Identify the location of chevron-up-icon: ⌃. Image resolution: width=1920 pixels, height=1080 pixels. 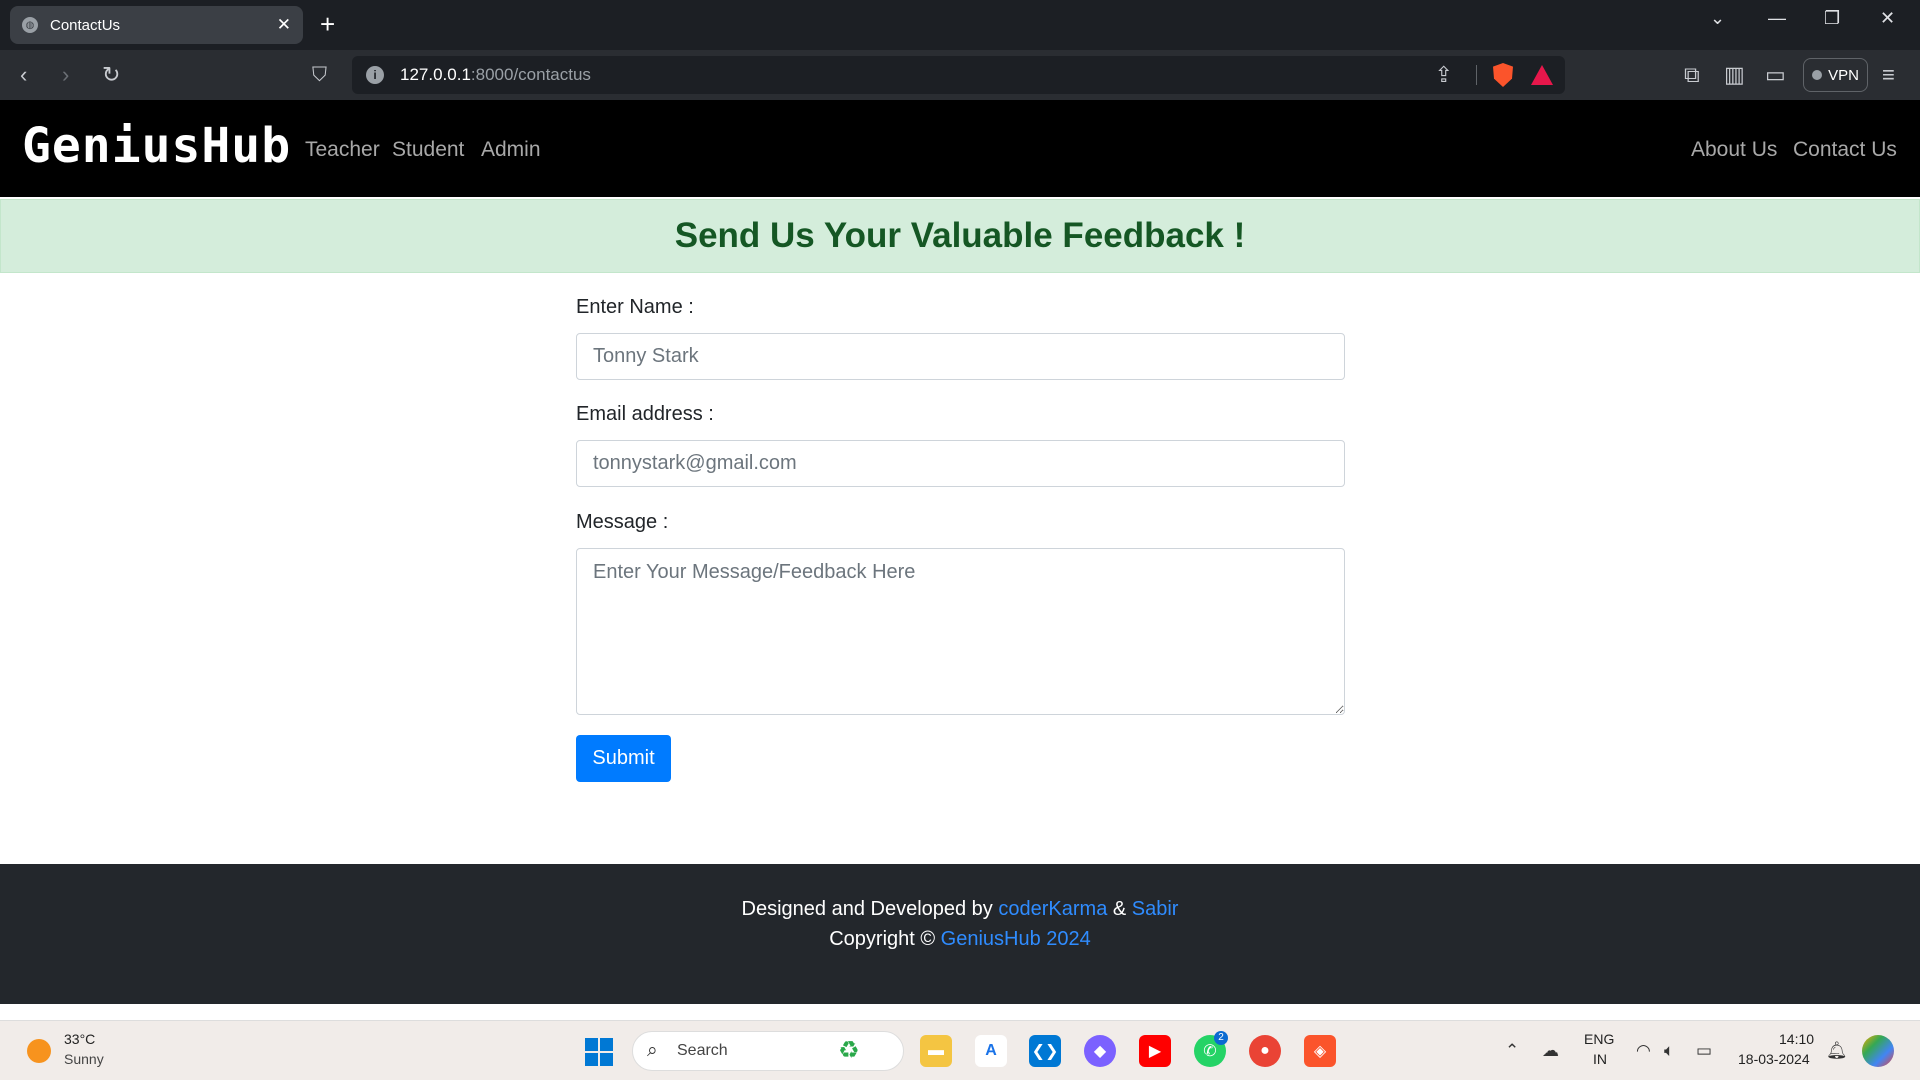
(1512, 1051).